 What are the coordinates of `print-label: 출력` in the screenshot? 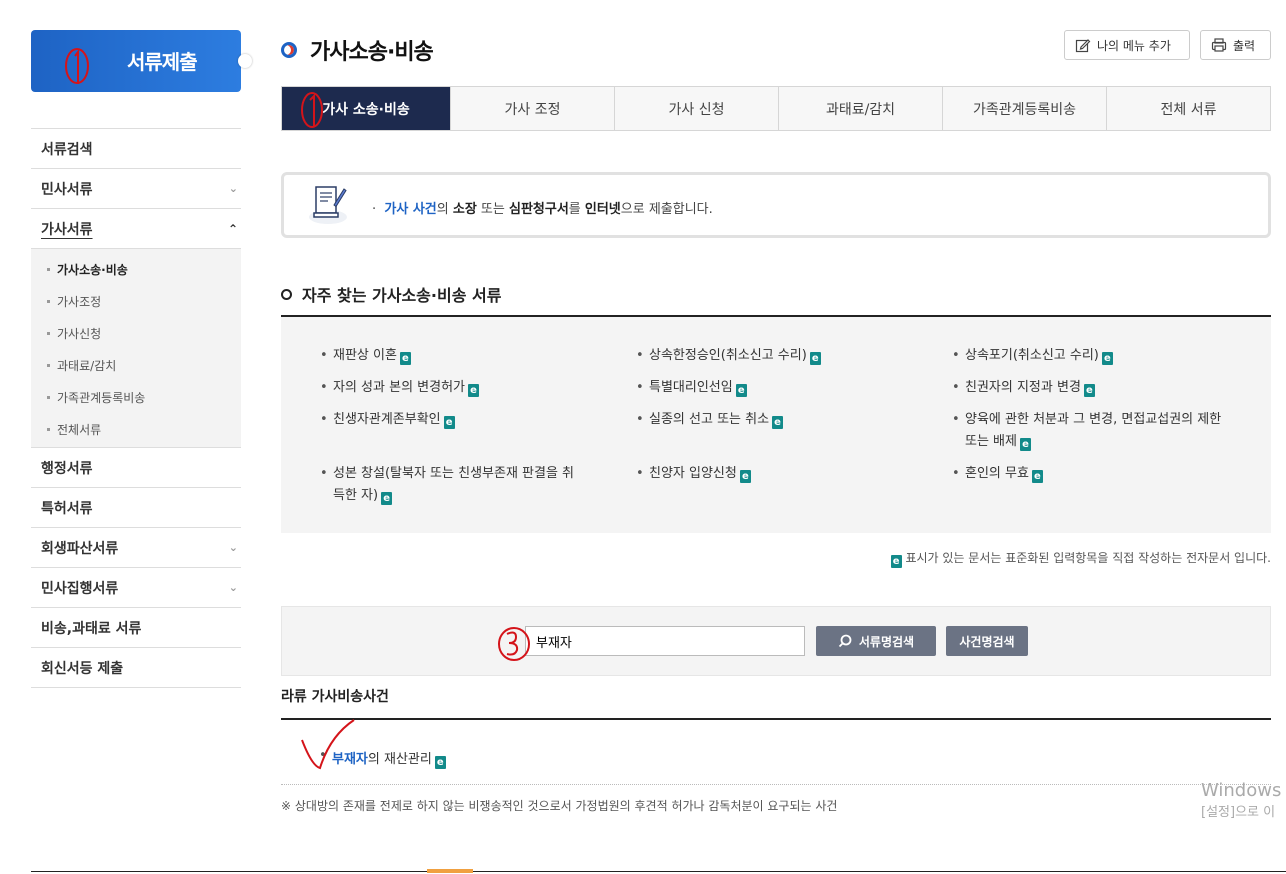 It's located at (1244, 45).